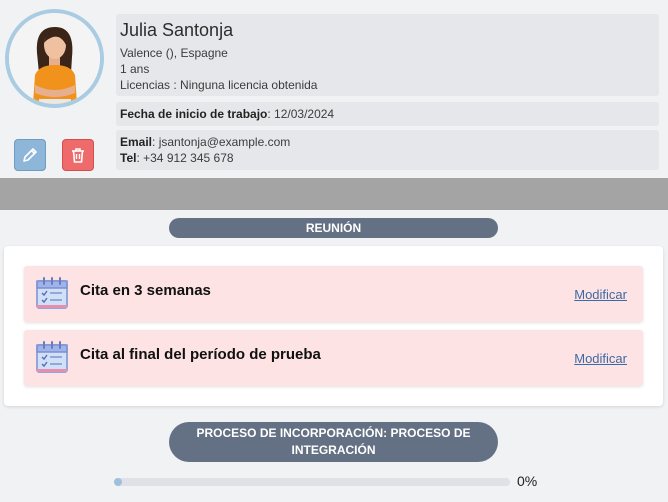  Describe the element at coordinates (200, 354) in the screenshot. I see `appointment-title: Cita al final del período de prueba` at that location.